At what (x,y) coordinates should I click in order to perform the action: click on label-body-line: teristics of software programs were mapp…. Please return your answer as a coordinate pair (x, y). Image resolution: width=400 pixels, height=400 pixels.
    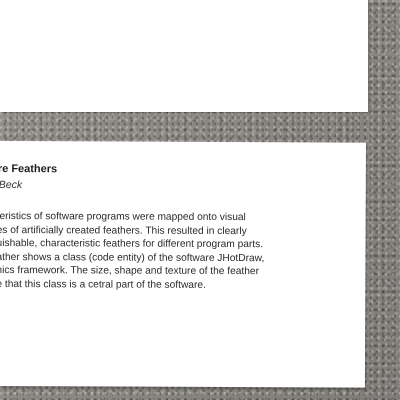
    Looking at the image, I should click on (123, 217).